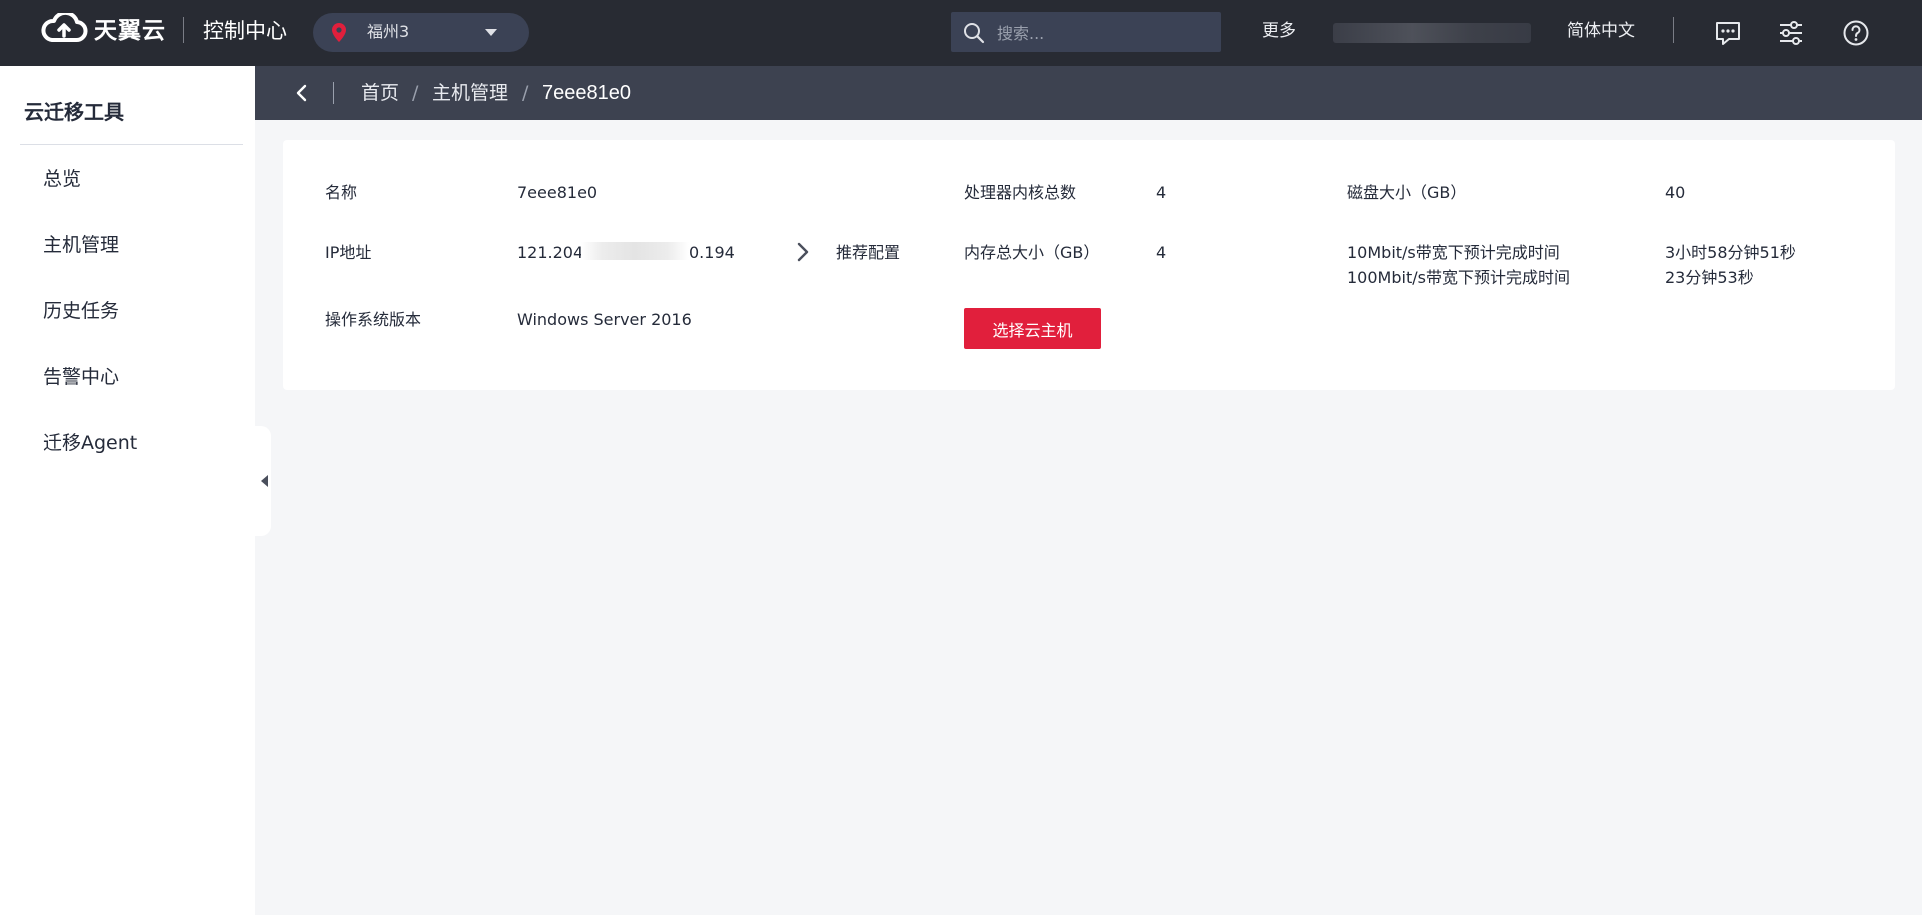 The width and height of the screenshot is (1922, 915). I want to click on console-title: 控制中心, so click(245, 31).